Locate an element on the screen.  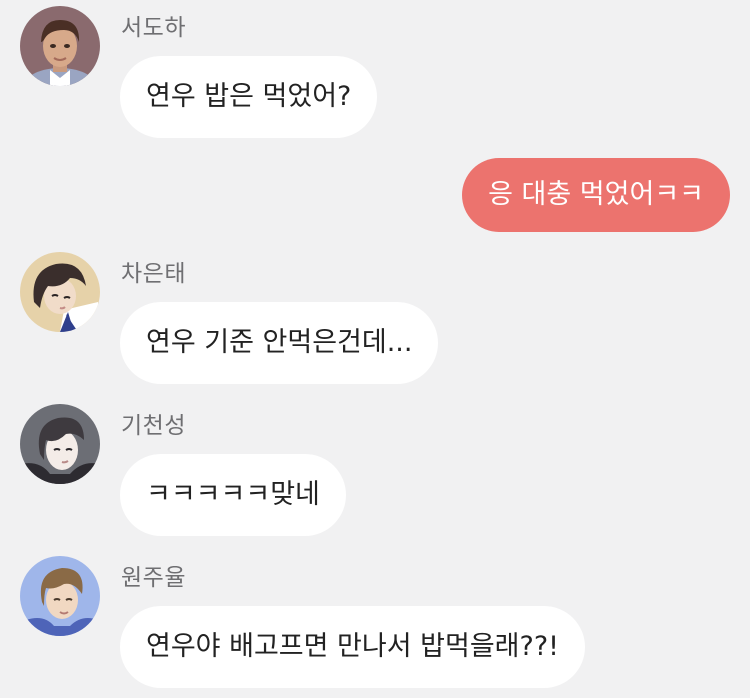
message-bubble-incoming: 연우 밥은 먹었어? is located at coordinates (249, 97).